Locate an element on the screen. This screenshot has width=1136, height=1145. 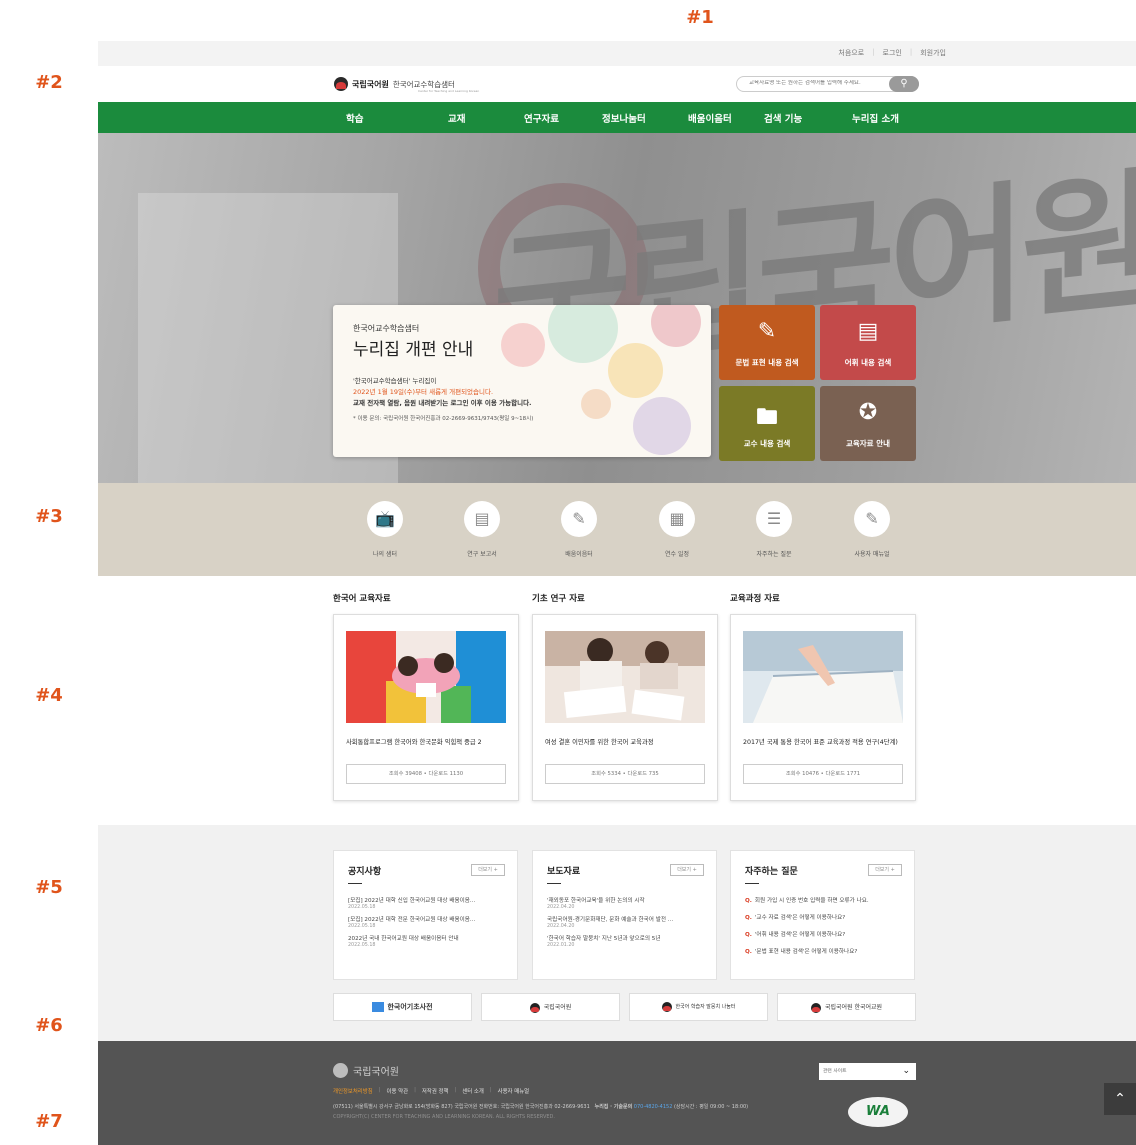
privacy-policy-link: 개인정보처리방침 is located at coordinates (353, 1091).